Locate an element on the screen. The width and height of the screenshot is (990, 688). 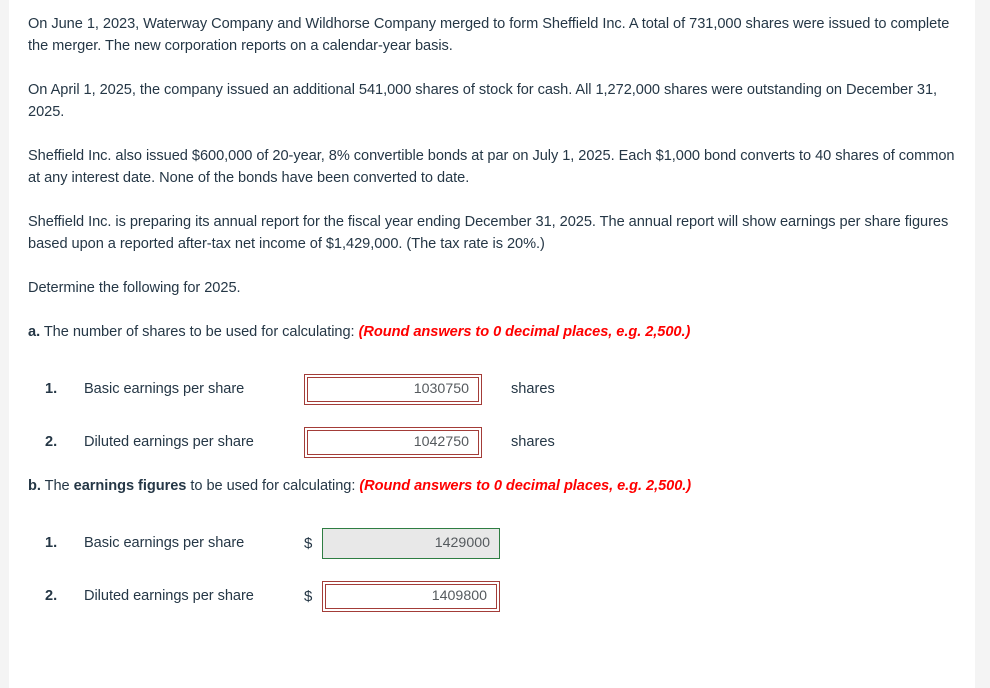
answer-input-value: 1409800 is located at coordinates (459, 596).